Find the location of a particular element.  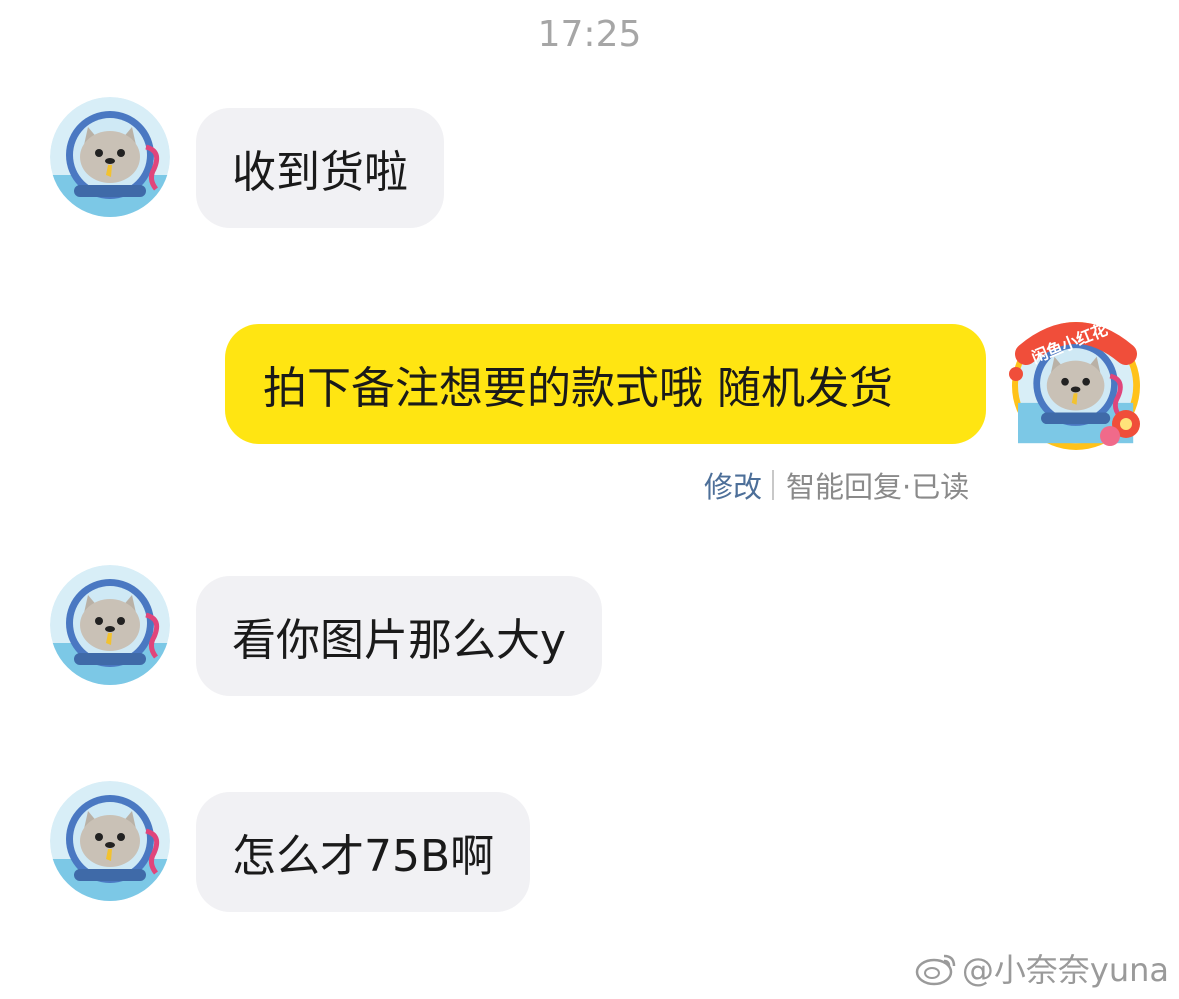

edit-link: 修改 is located at coordinates (733, 485).